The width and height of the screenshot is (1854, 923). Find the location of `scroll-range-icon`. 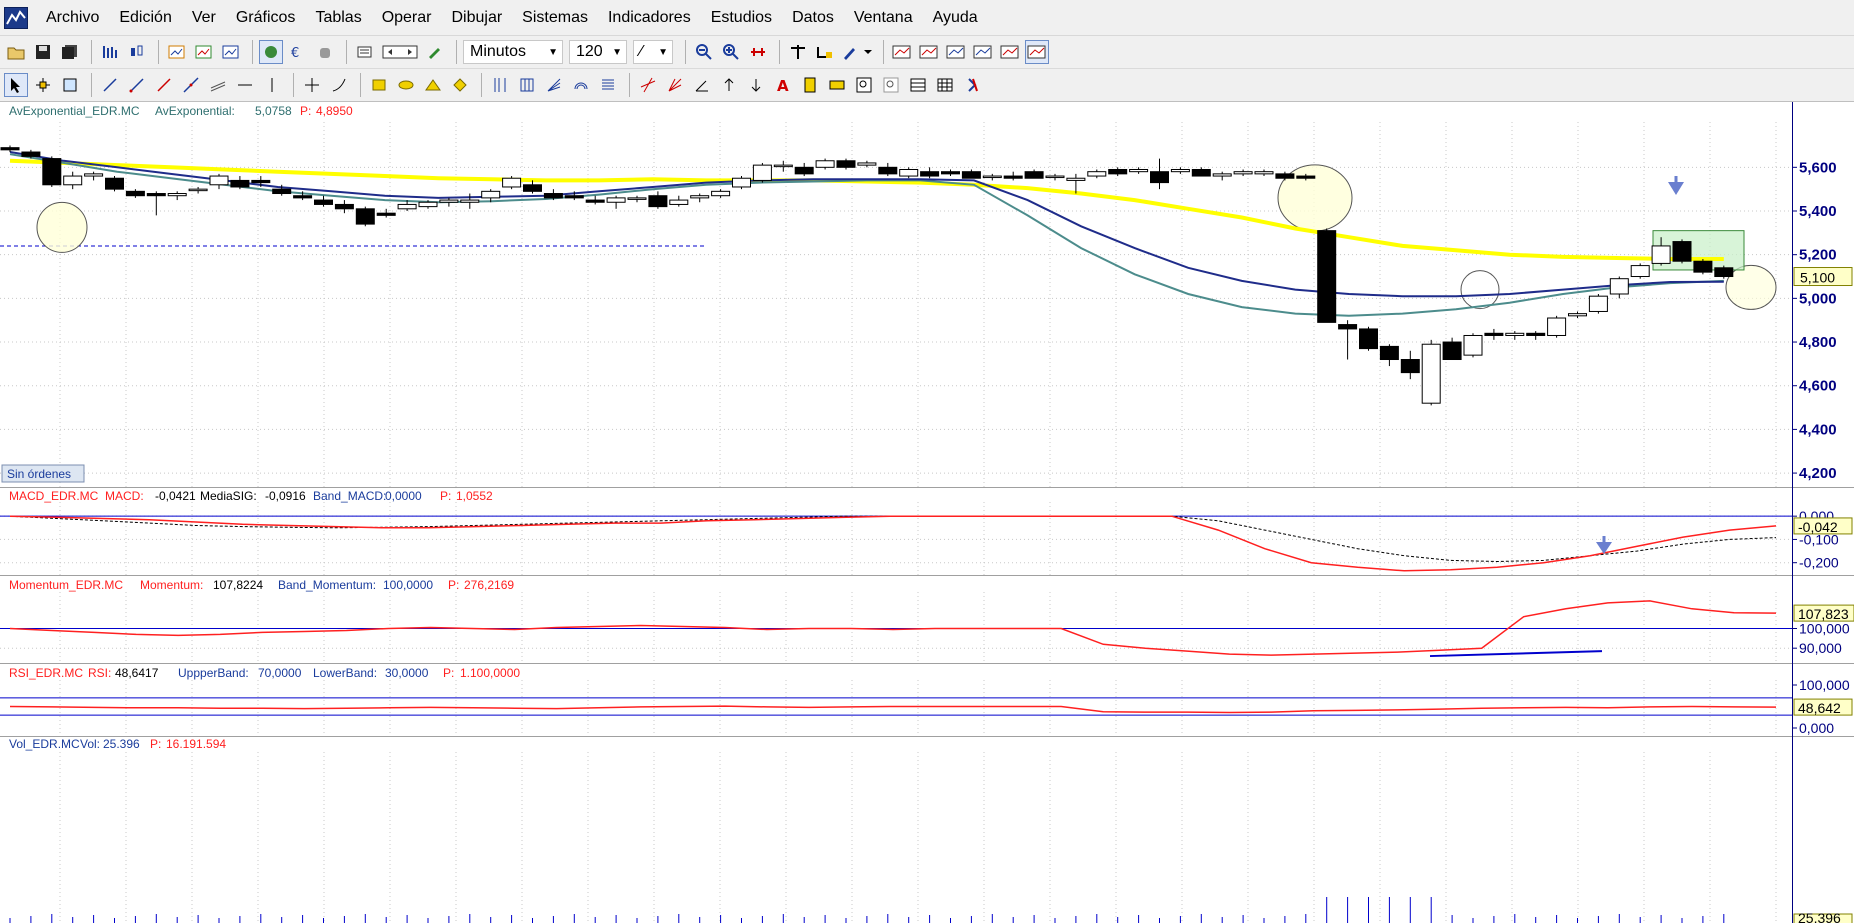

scroll-range-icon is located at coordinates (400, 52).